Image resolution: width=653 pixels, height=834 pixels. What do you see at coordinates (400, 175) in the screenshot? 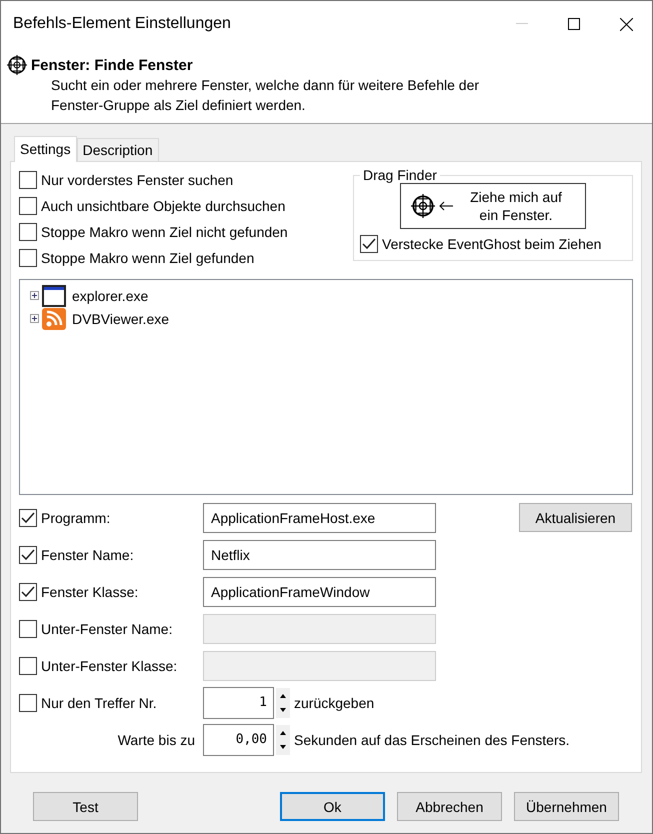
I see `group-title: Drag Finder` at bounding box center [400, 175].